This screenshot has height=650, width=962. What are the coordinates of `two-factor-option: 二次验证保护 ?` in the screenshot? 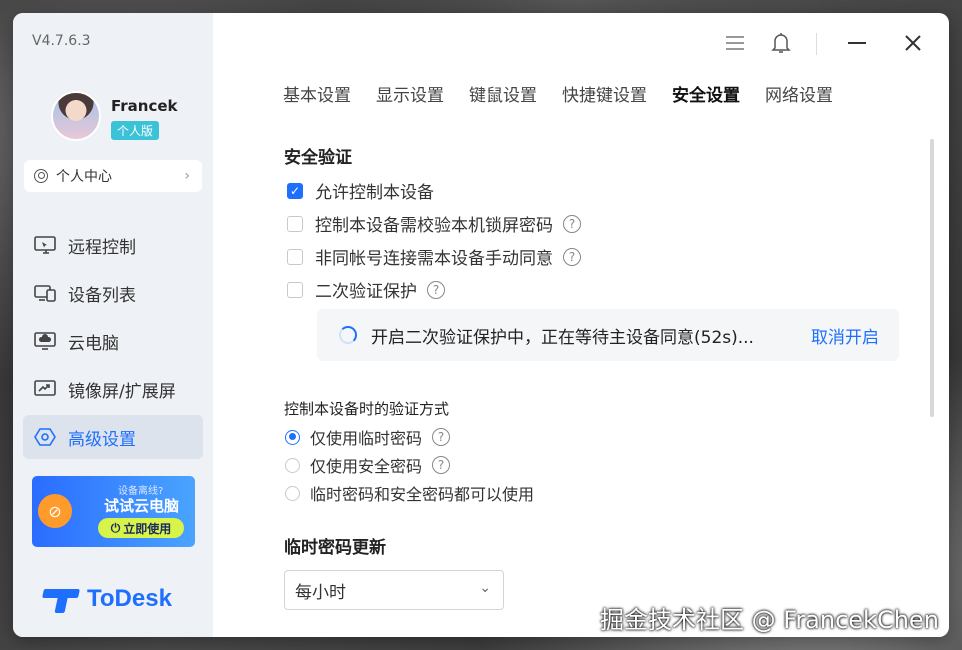 It's located at (366, 289).